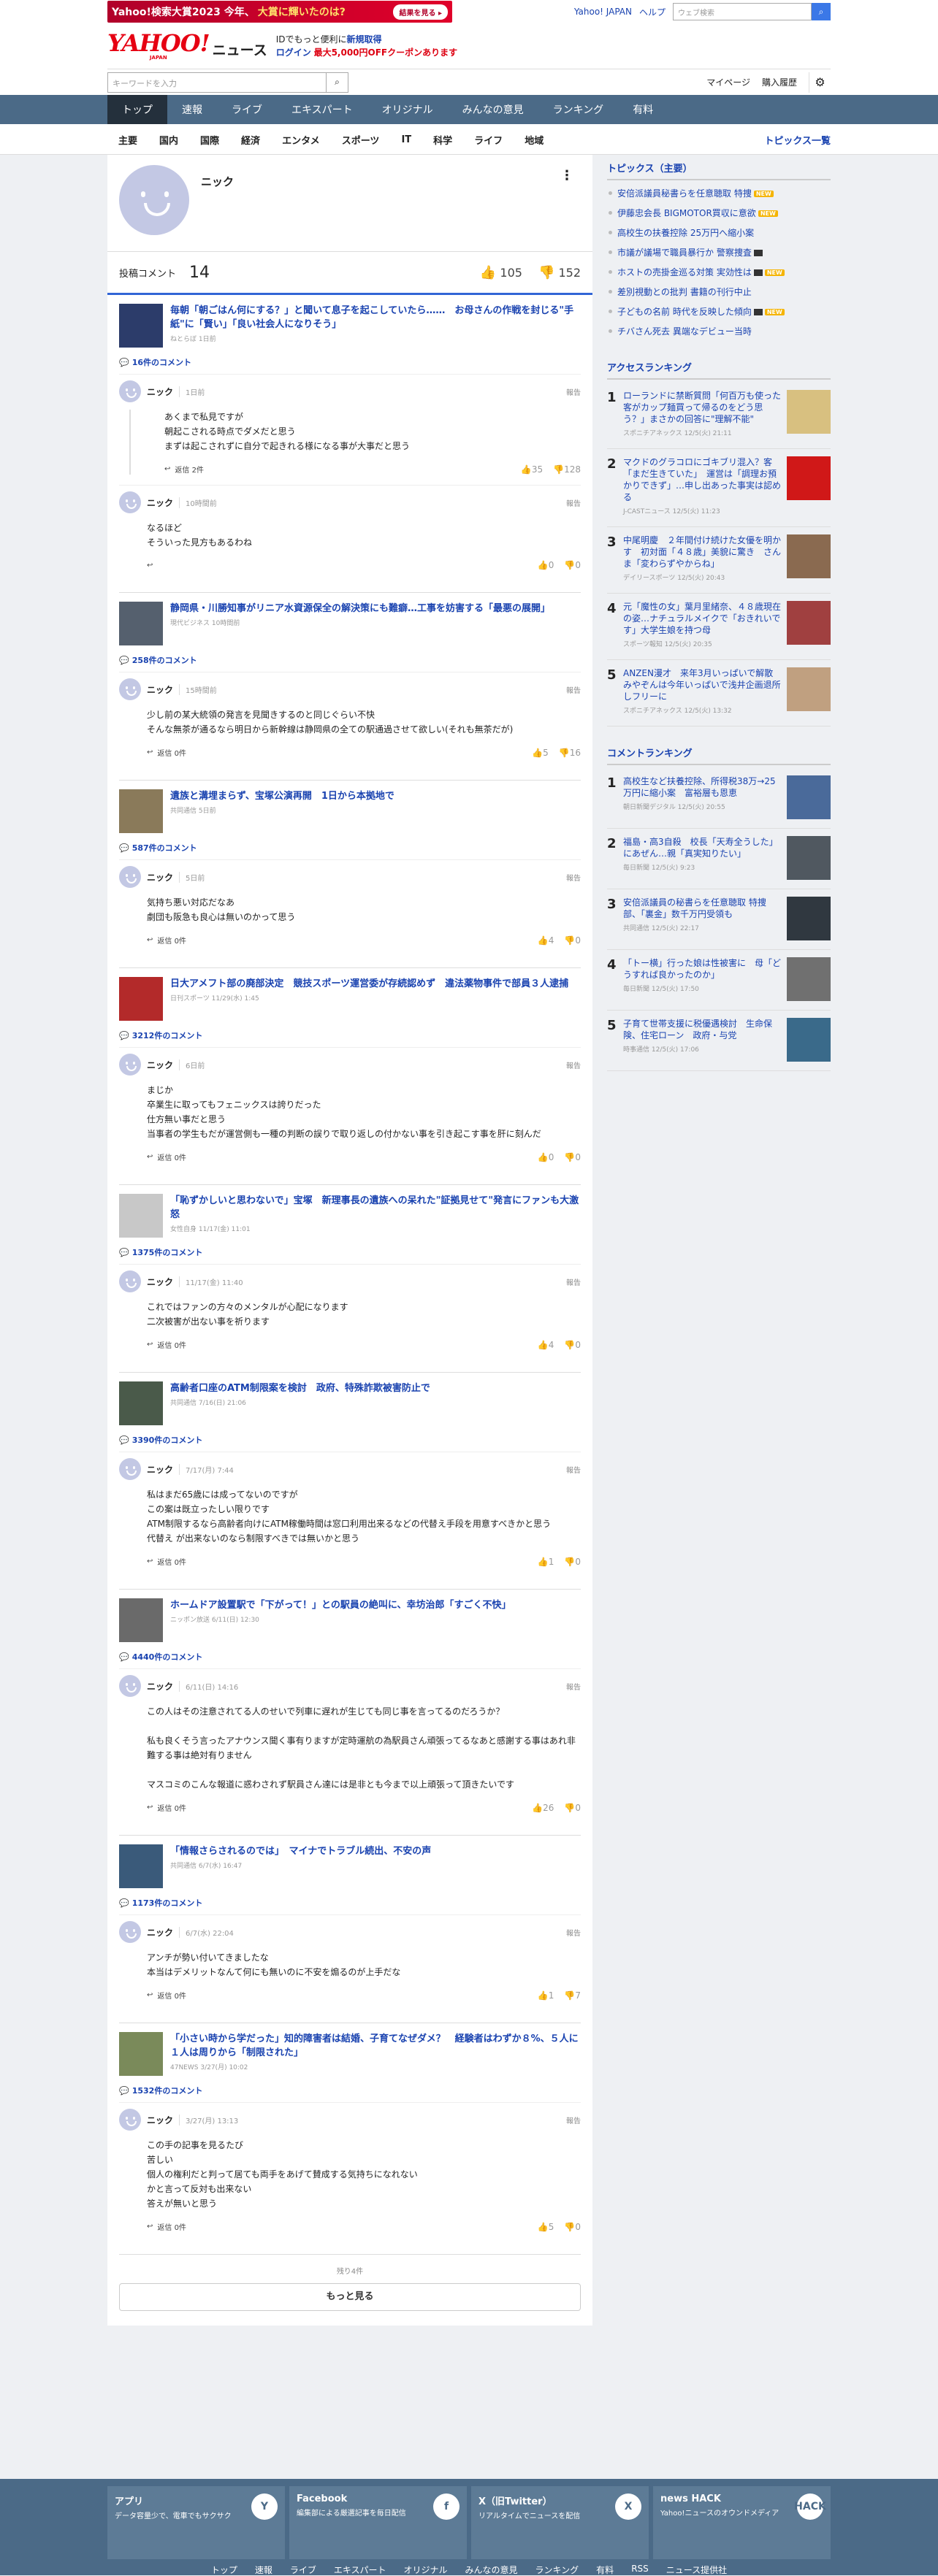 Image resolution: width=938 pixels, height=2576 pixels. Describe the element at coordinates (643, 109) in the screenshot. I see `main-nav-item: 有料` at that location.